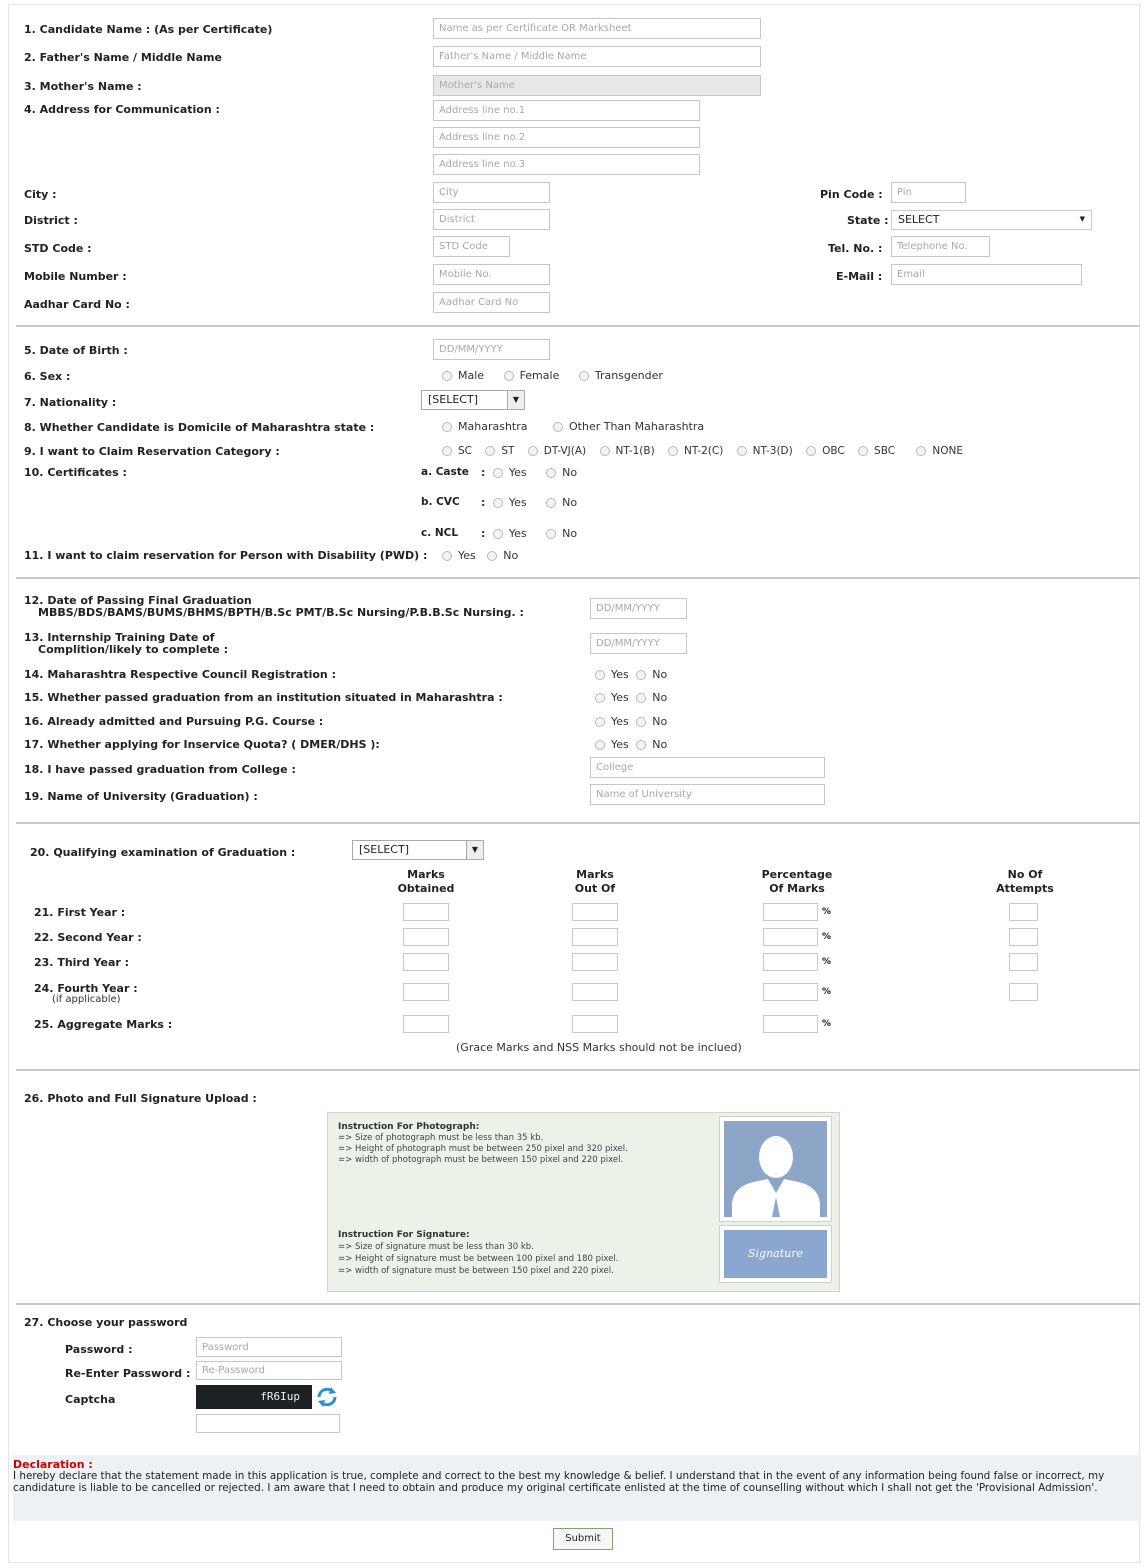  Describe the element at coordinates (459, 555) in the screenshot. I see `pwd-yes: Yes` at that location.